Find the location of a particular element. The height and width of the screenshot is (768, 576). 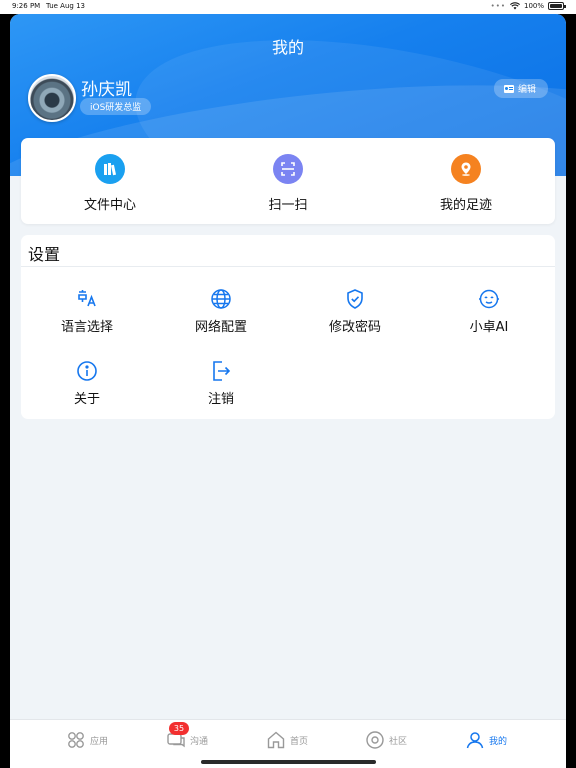

user-role-badge: iOS研发总监 is located at coordinates (116, 106).